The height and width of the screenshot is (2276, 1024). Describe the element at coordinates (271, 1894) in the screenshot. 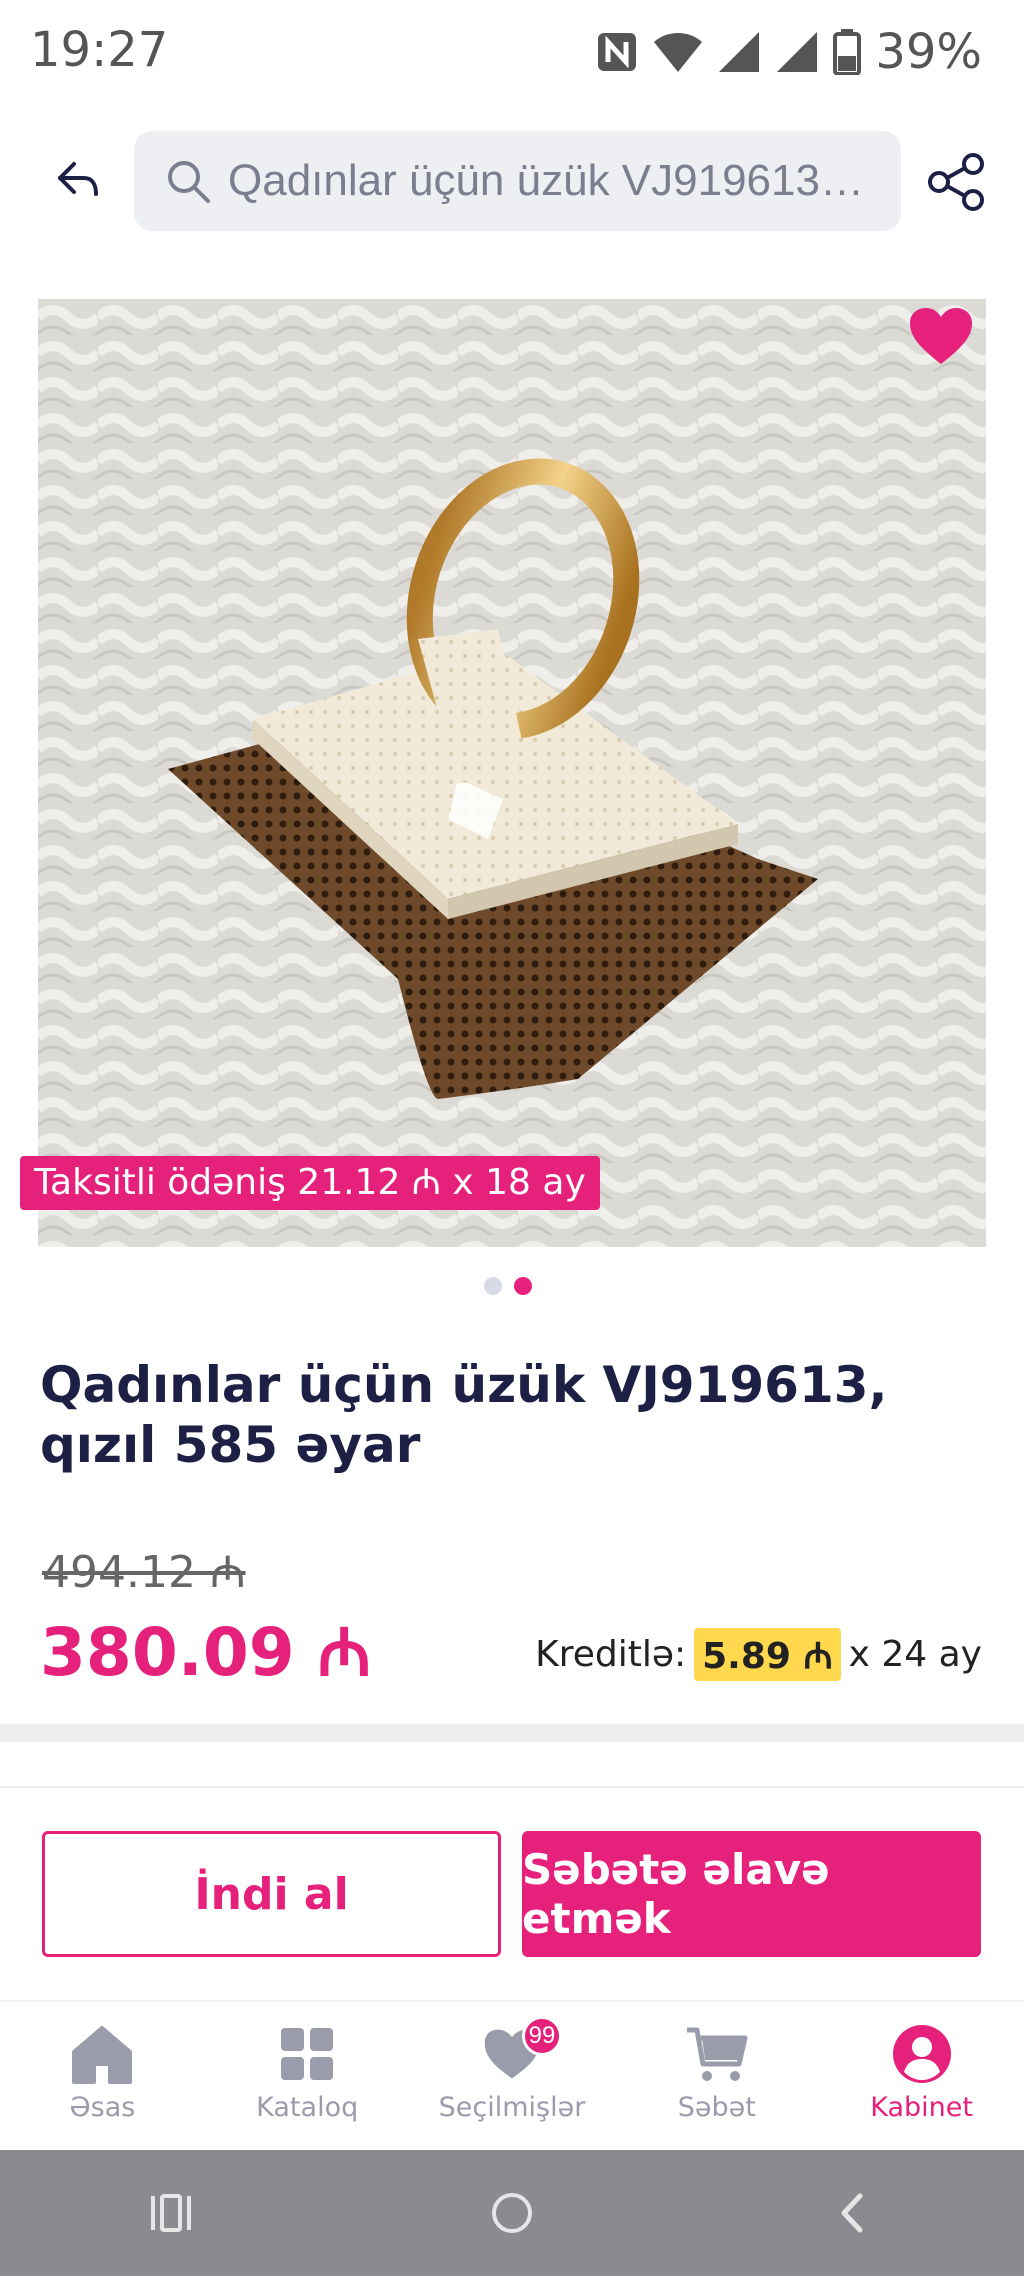

I see `buy-now-button: İndi al` at that location.